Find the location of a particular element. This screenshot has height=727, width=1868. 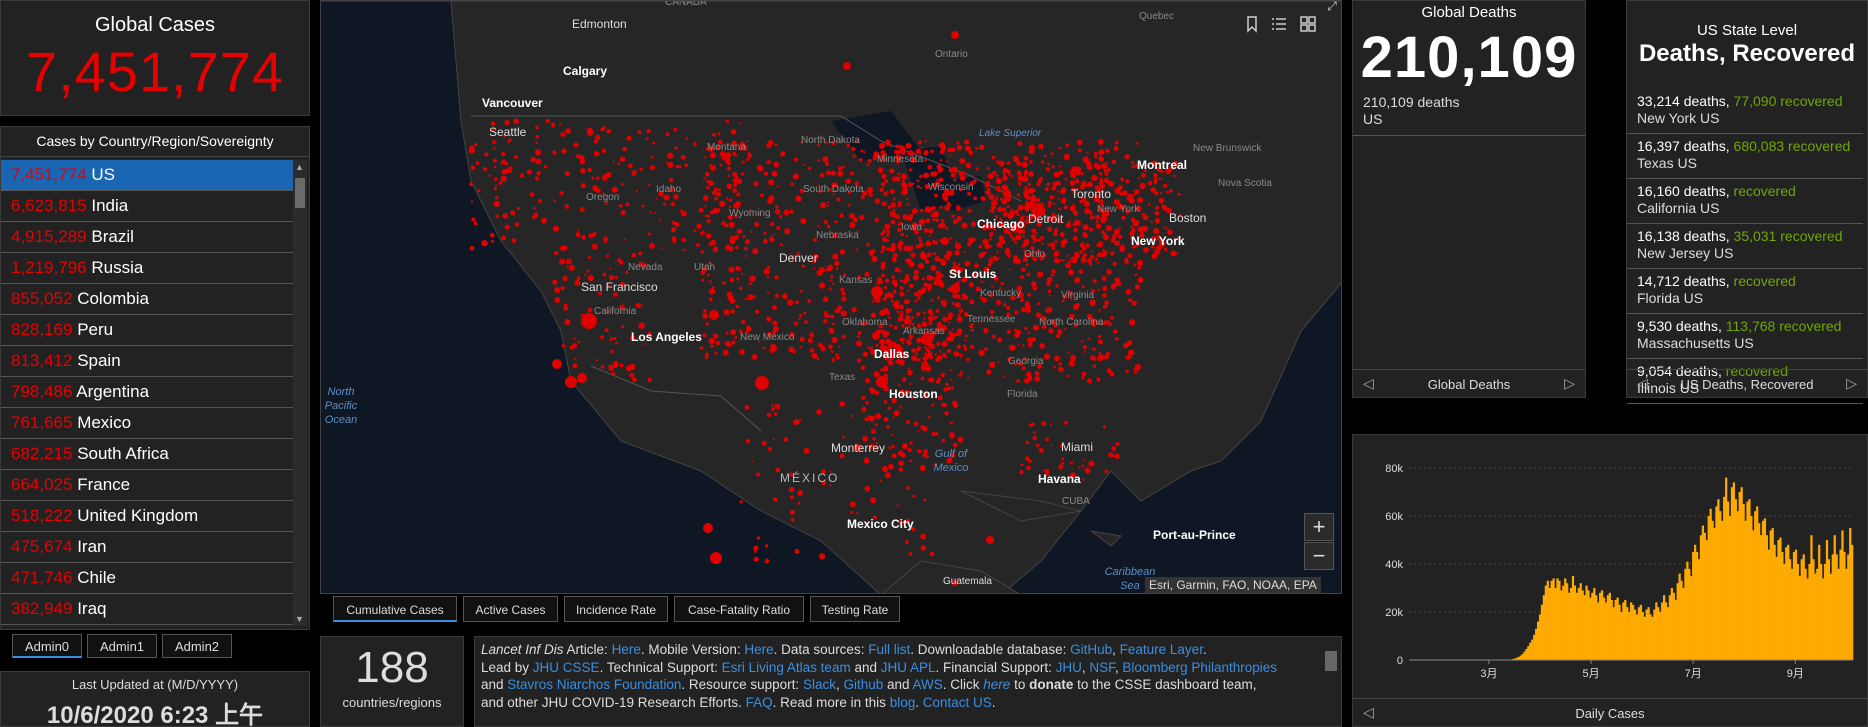

zoom-out-button: − is located at coordinates (1319, 556).